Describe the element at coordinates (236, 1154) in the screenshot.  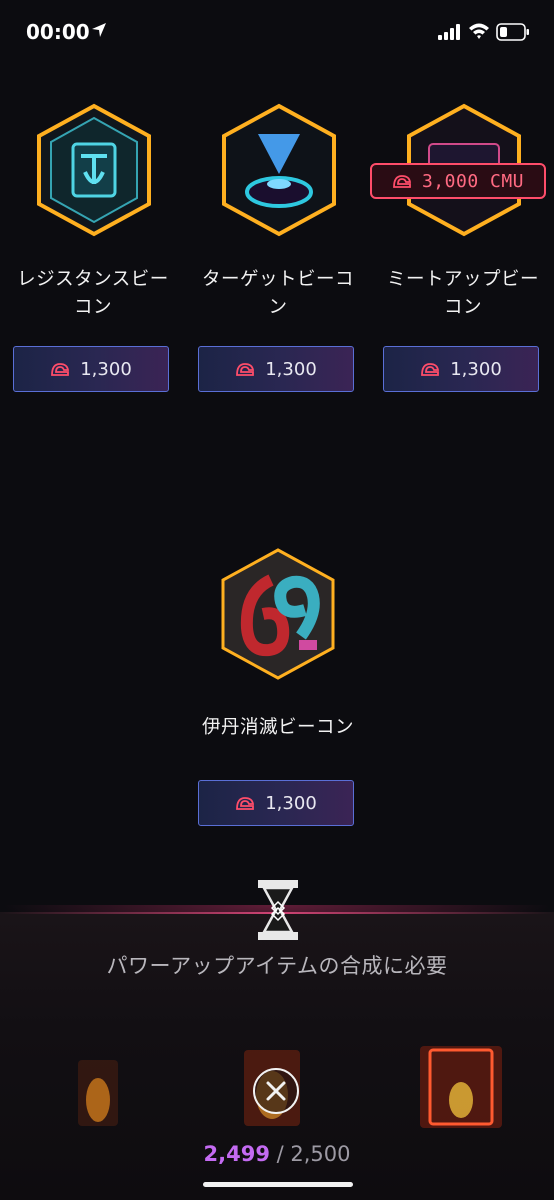
I see `inventory-current: 2,499` at that location.